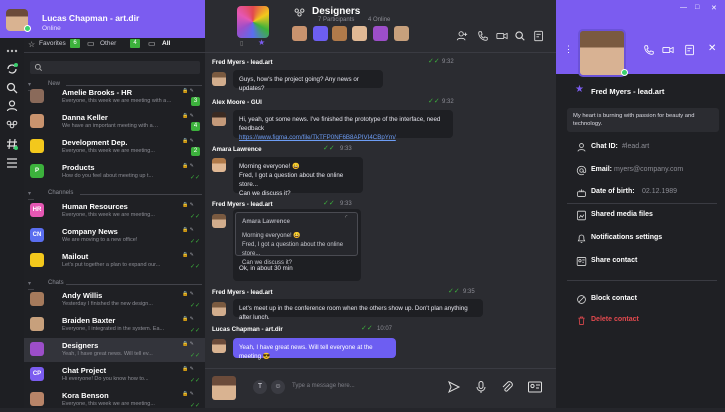 The image size is (725, 412). What do you see at coordinates (152, 43) in the screenshot?
I see `all-chats-icon: ▭` at bounding box center [152, 43].